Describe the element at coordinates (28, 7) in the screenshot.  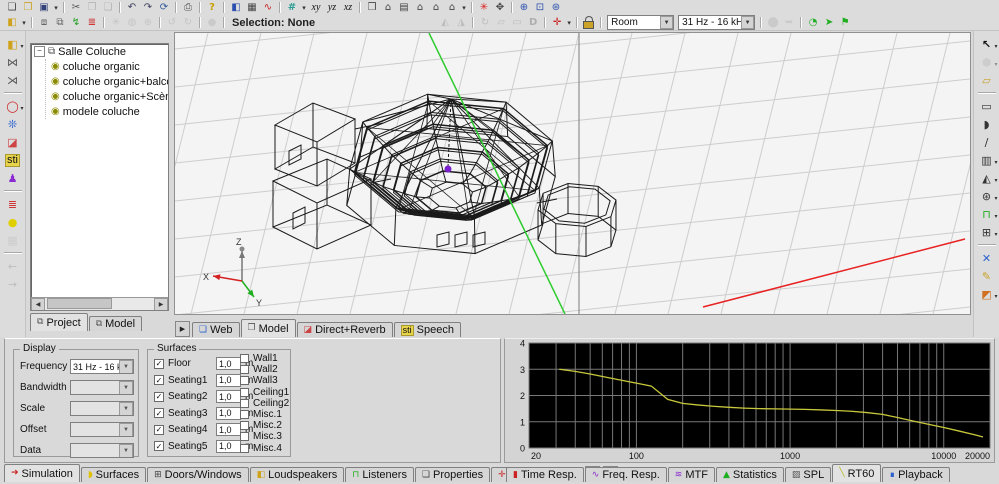
I see `open-button: ❒` at that location.